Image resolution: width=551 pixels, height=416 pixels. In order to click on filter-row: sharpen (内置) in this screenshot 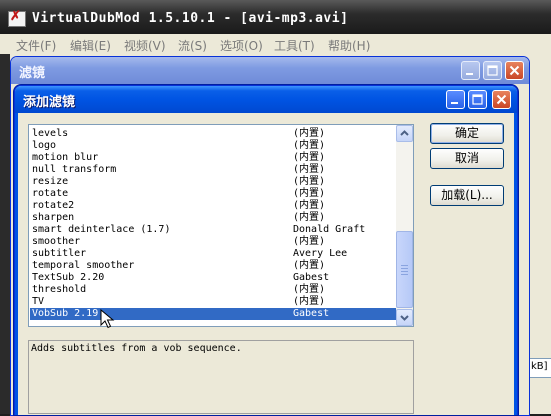, I will do `click(214, 218)`.